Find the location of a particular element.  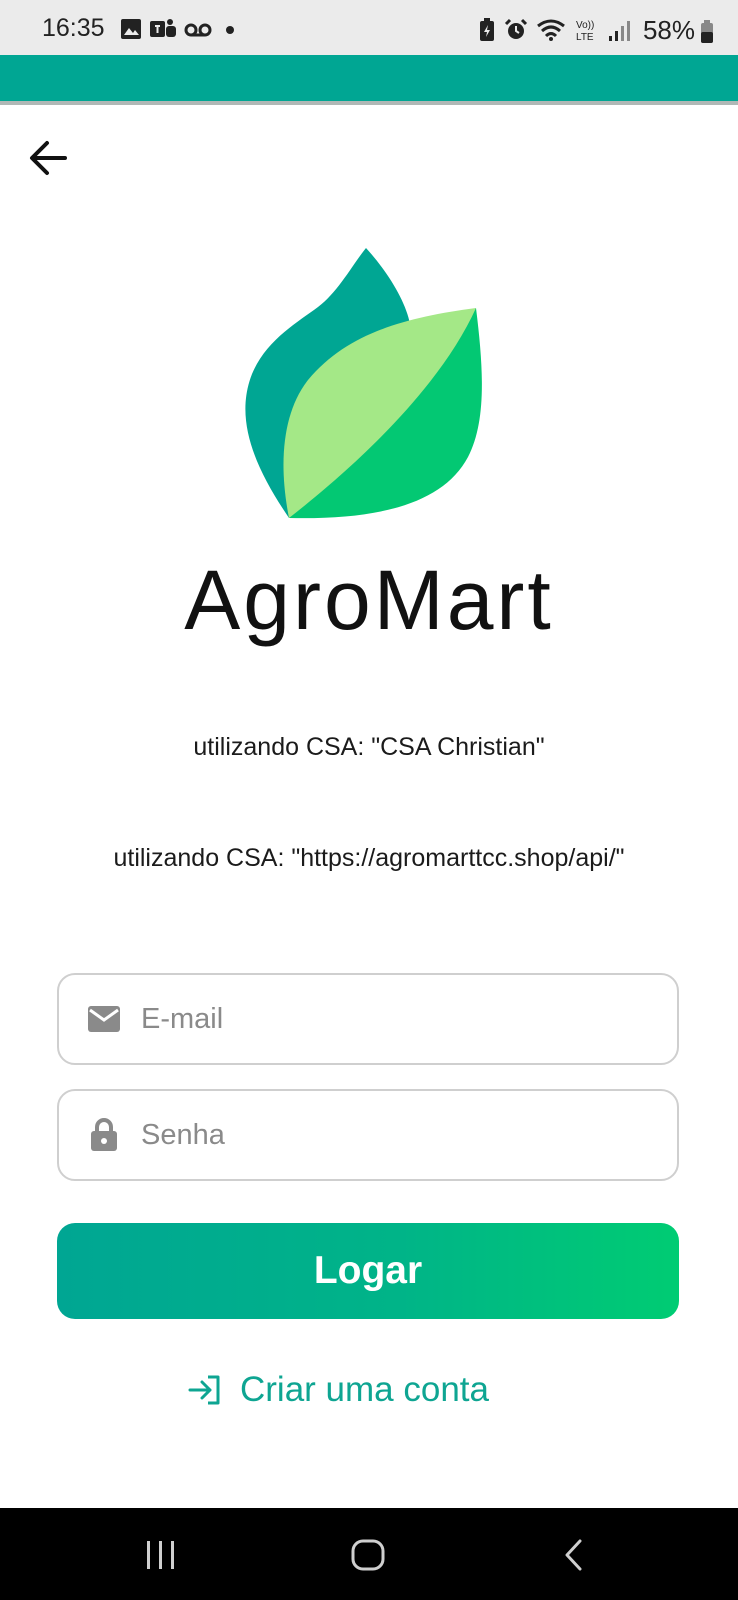

home-button is located at coordinates (368, 1557).